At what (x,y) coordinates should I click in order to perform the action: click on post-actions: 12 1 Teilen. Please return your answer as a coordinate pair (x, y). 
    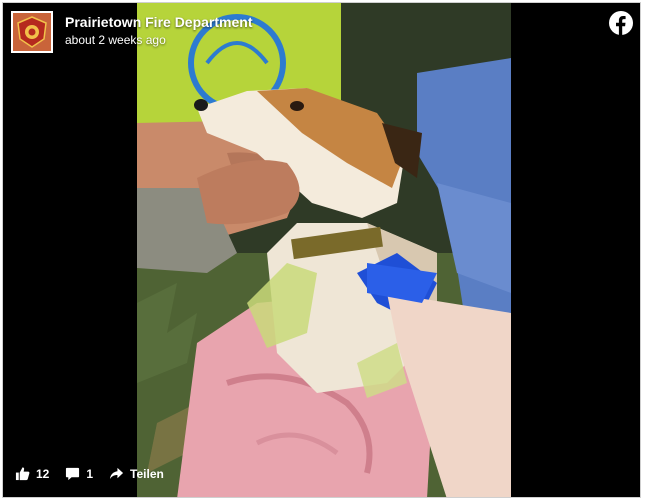
    Looking at the image, I should click on (97, 473).